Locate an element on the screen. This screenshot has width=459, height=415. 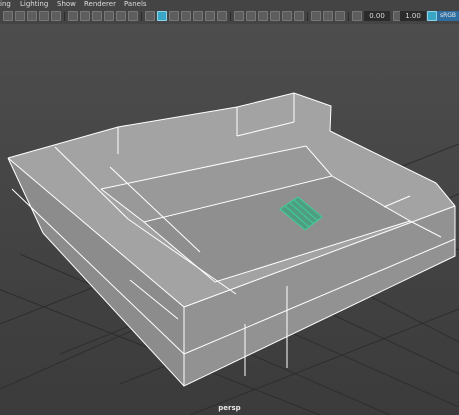
xray-joints-icon is located at coordinates (251, 16).